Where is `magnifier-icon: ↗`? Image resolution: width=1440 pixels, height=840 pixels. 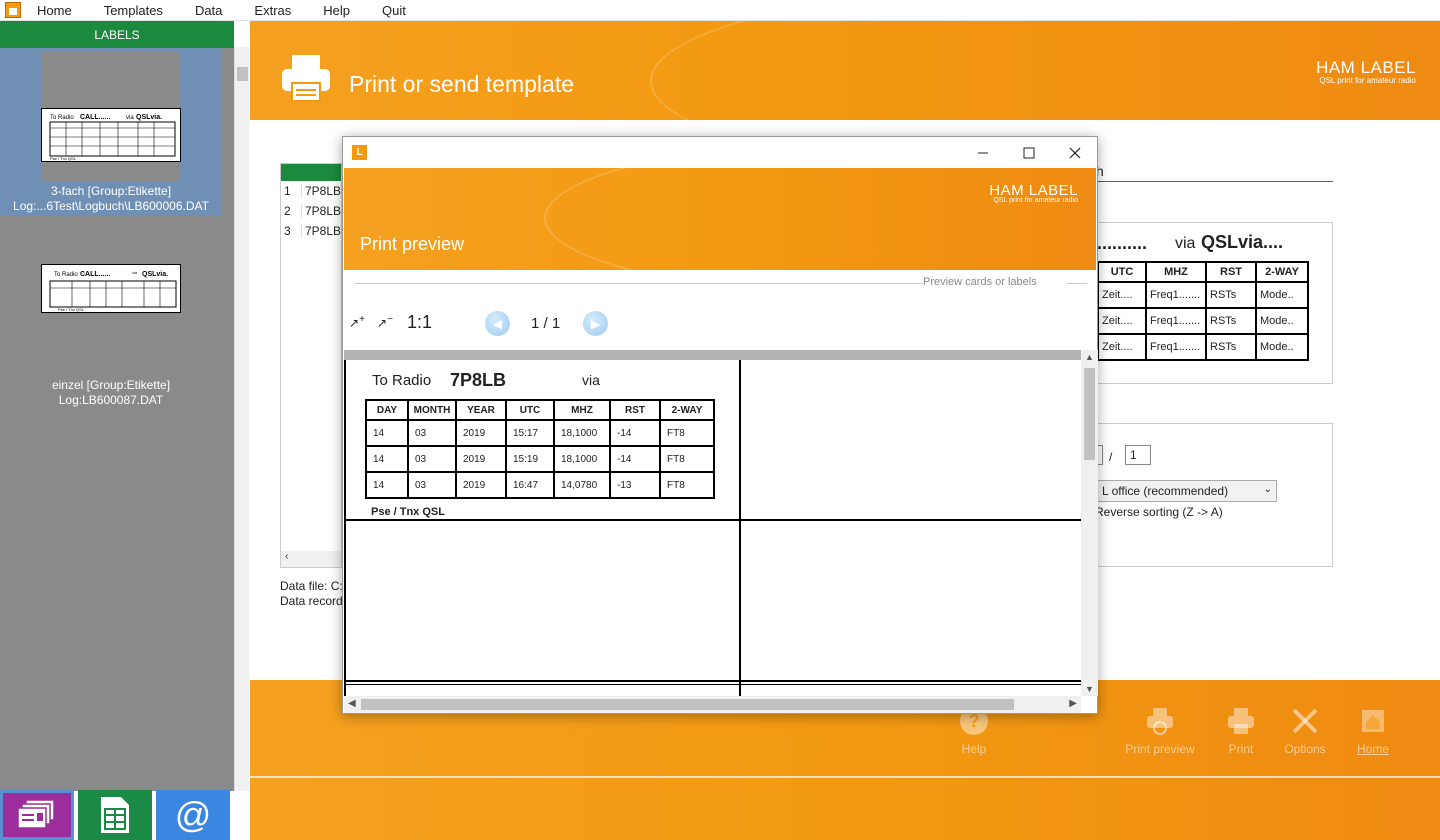
magnifier-icon: ↗ is located at coordinates (382, 323).